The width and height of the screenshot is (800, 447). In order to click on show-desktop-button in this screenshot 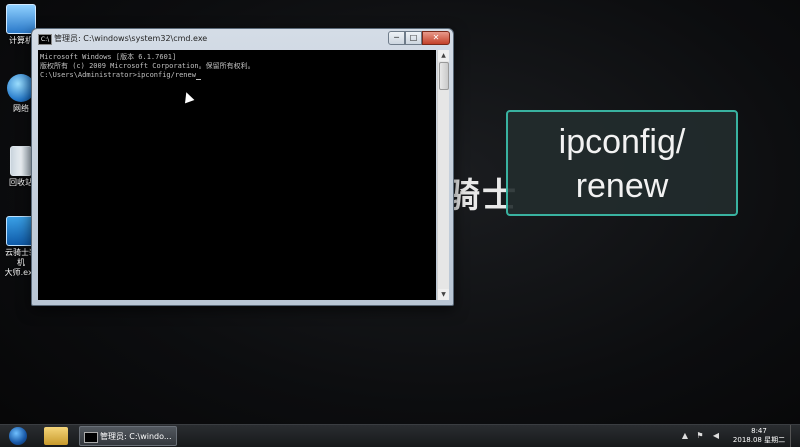, I will do `click(795, 436)`.